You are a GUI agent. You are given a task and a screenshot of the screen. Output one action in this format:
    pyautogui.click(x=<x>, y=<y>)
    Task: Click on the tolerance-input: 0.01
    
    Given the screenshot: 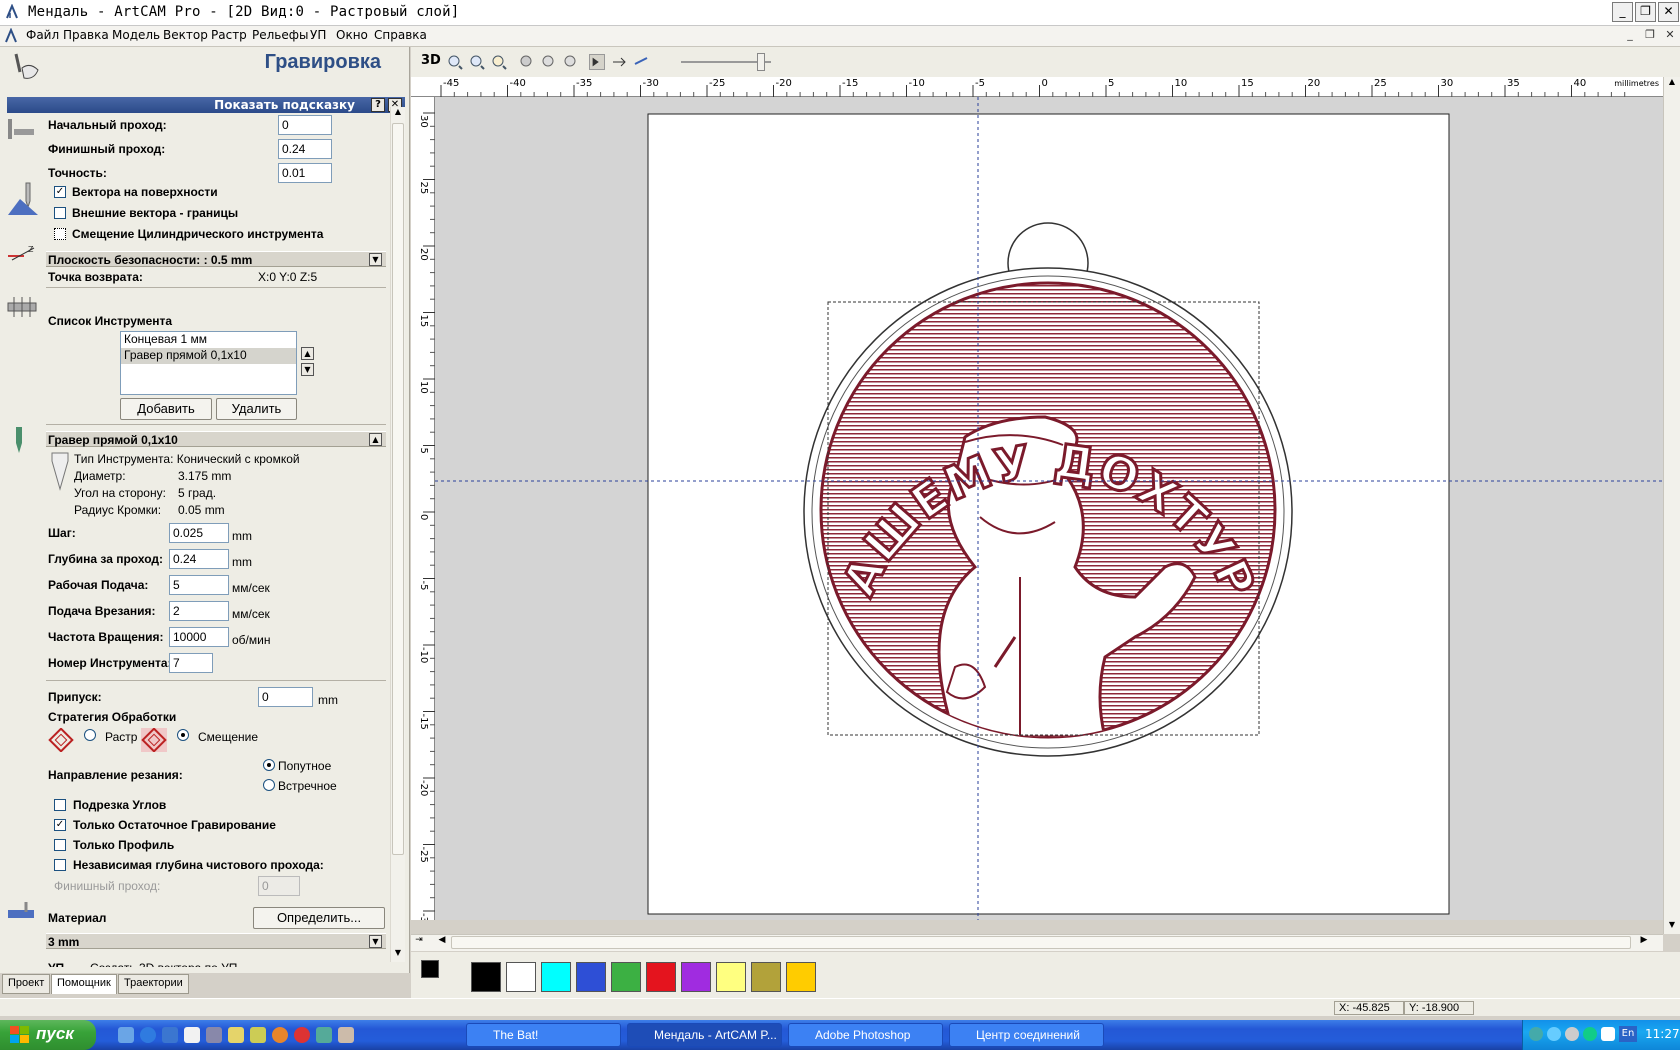 What is the action you would take?
    pyautogui.click(x=305, y=173)
    